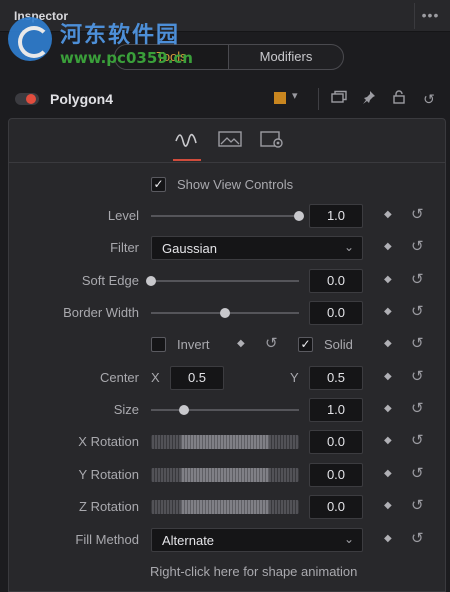  I want to click on x-rotation-label: X Rotation, so click(108, 441).